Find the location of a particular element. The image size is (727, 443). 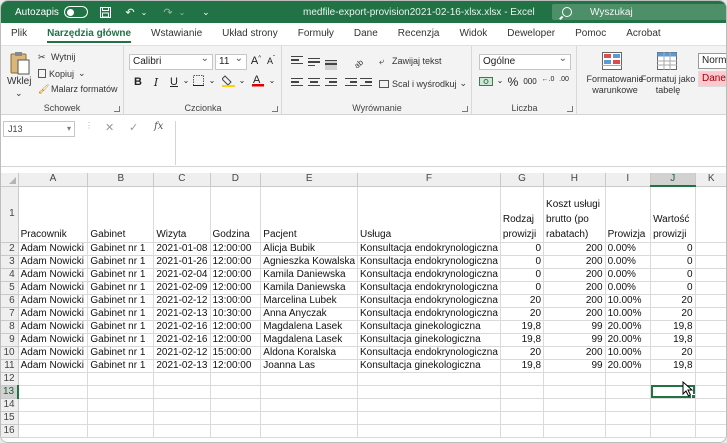

cell-h11: 99 is located at coordinates (574, 366).